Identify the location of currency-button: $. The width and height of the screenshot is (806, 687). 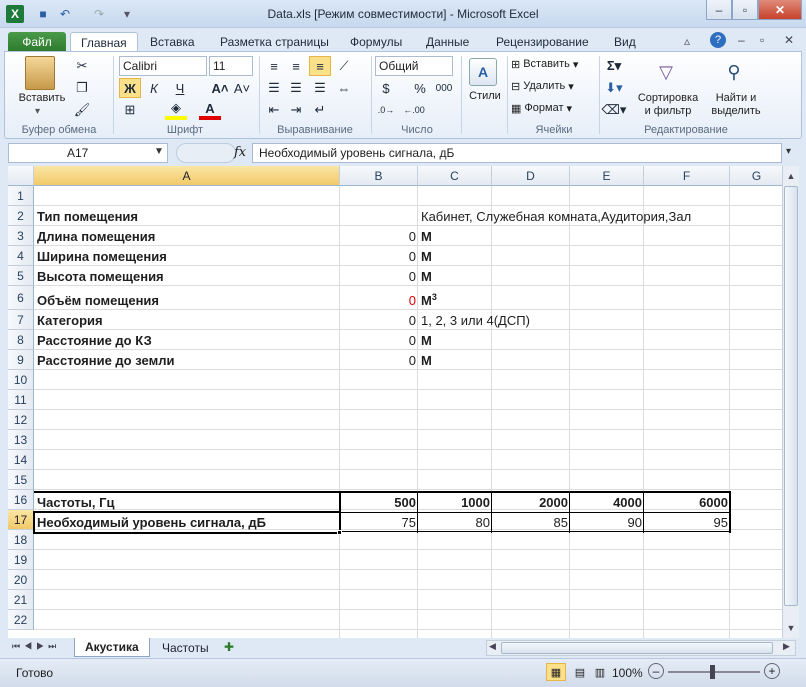
(386, 88).